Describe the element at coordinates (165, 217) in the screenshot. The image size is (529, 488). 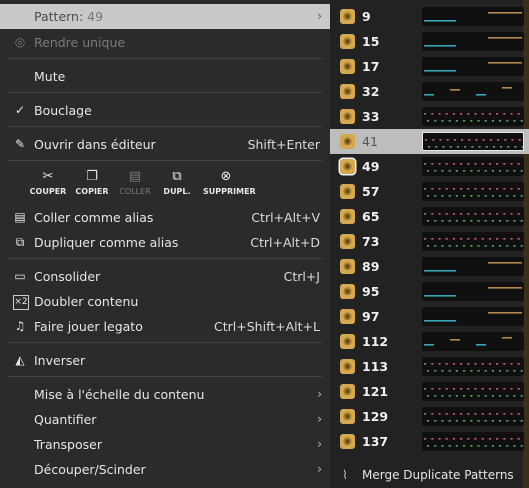
I see `menu-item-coller-alias: ▤ Coller comme alias Ctrl+Alt+V` at that location.